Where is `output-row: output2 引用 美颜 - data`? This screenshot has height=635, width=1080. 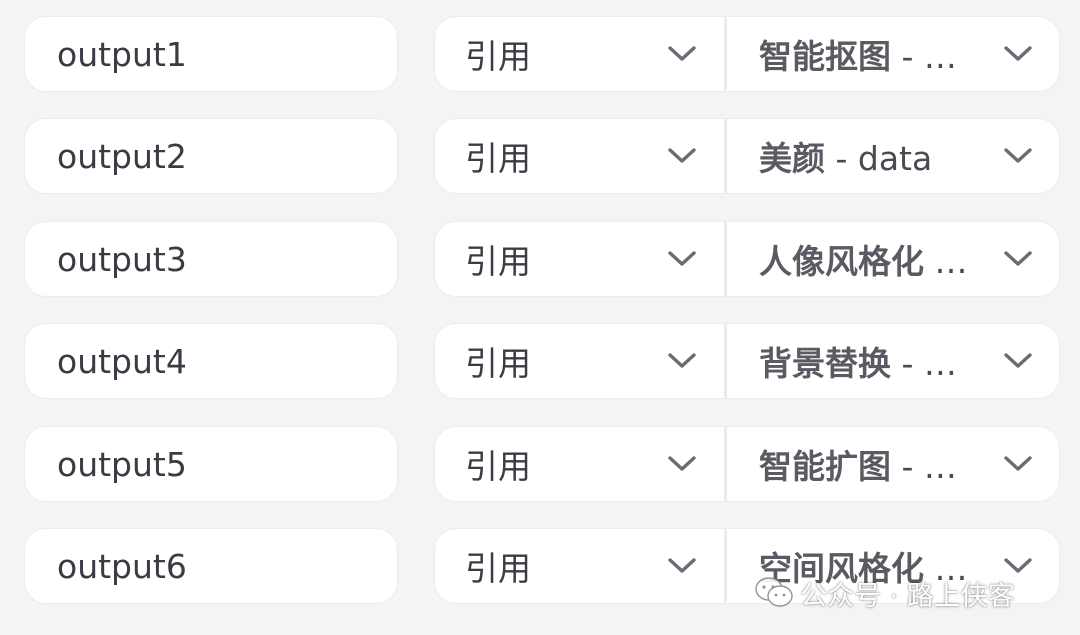 output-row: output2 引用 美颜 - data is located at coordinates (542, 157).